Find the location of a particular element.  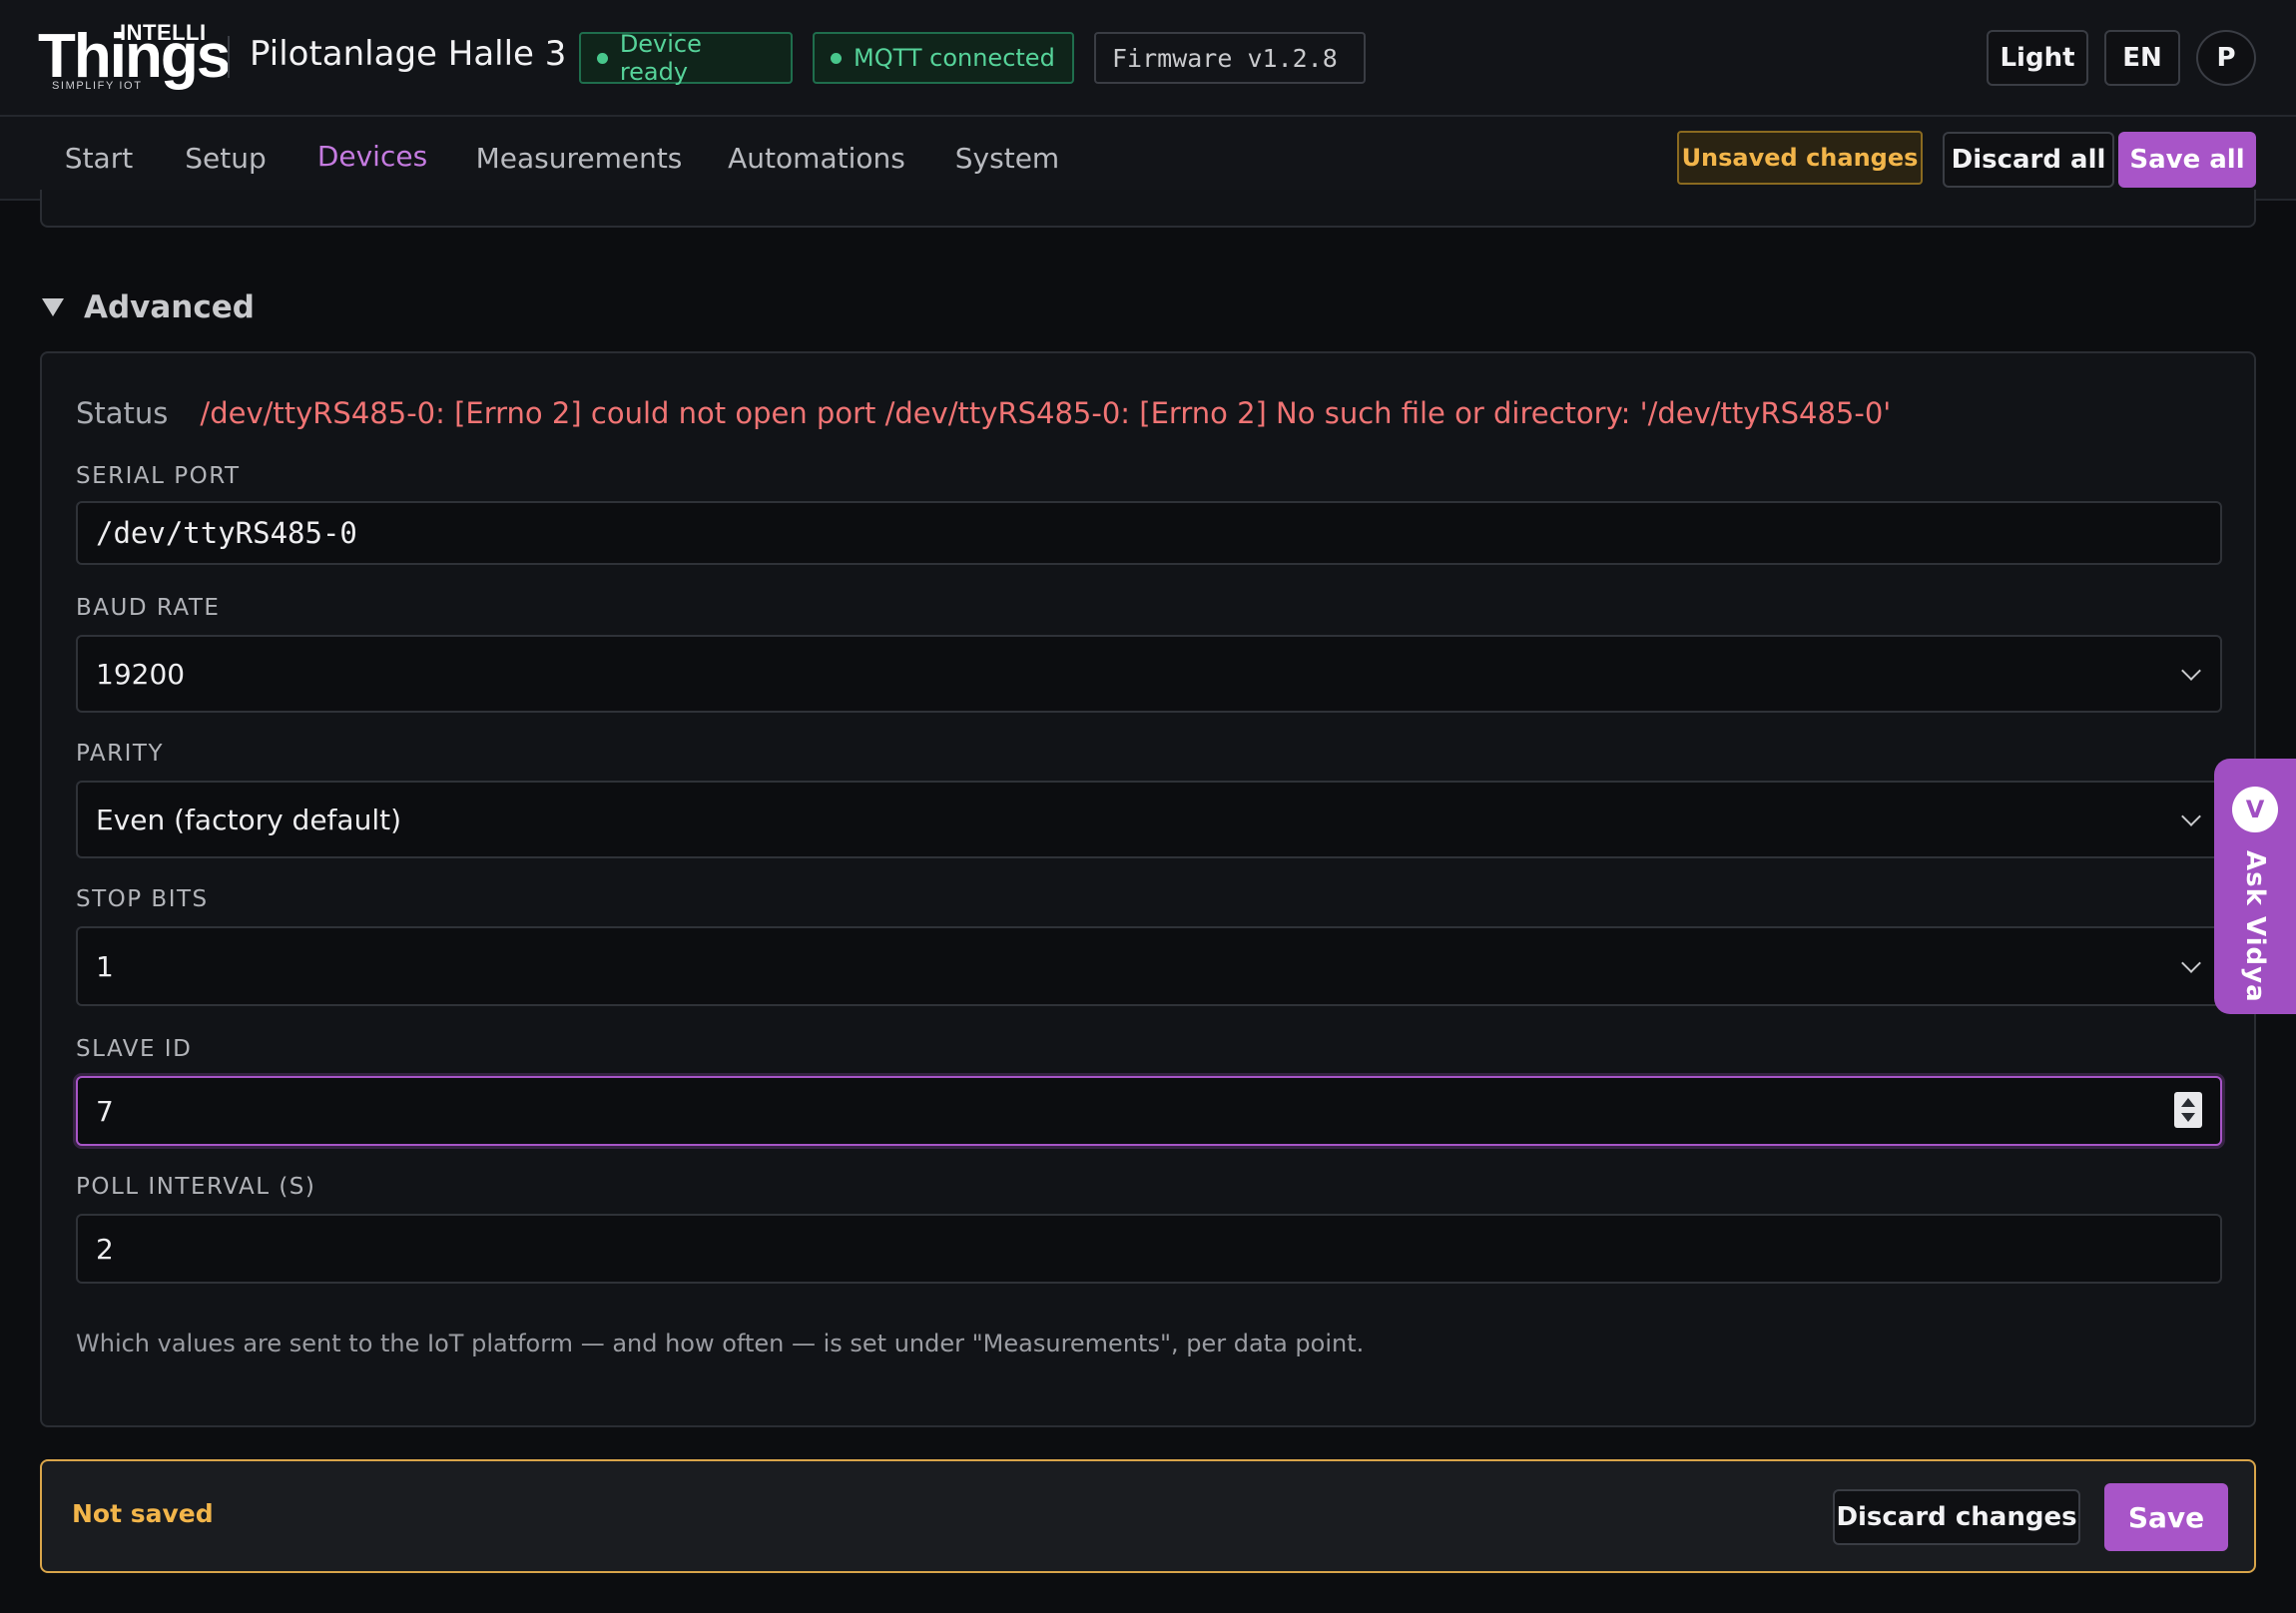

save-status-text: Not saved is located at coordinates (143, 1513).